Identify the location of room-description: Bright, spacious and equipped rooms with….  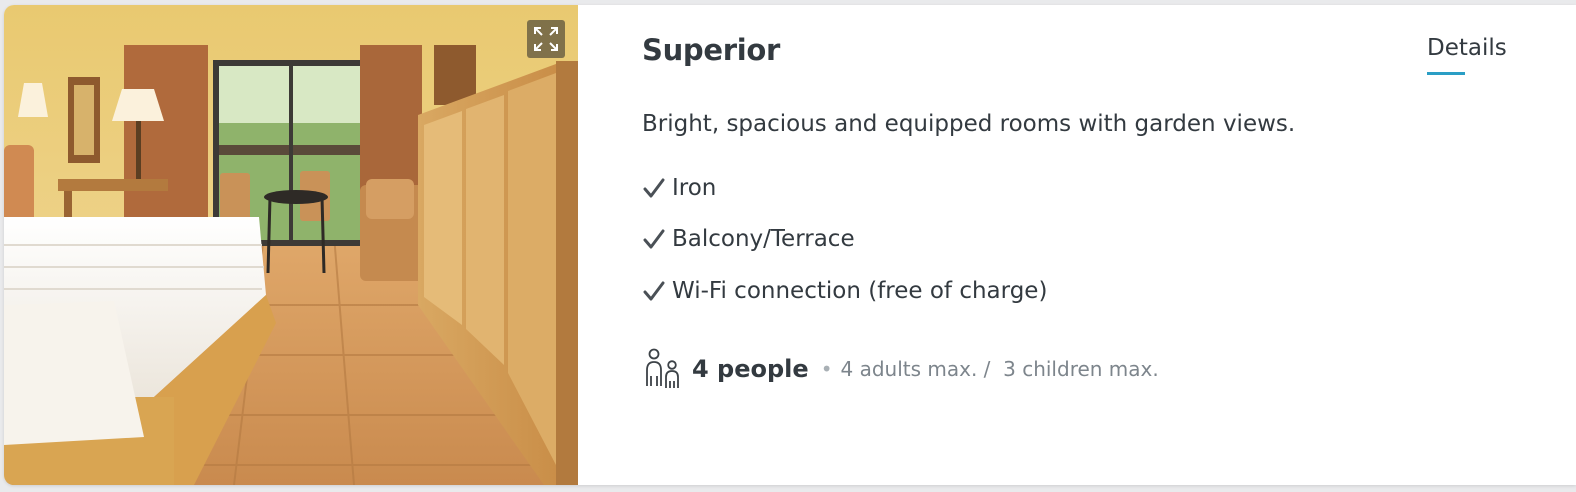
(969, 124).